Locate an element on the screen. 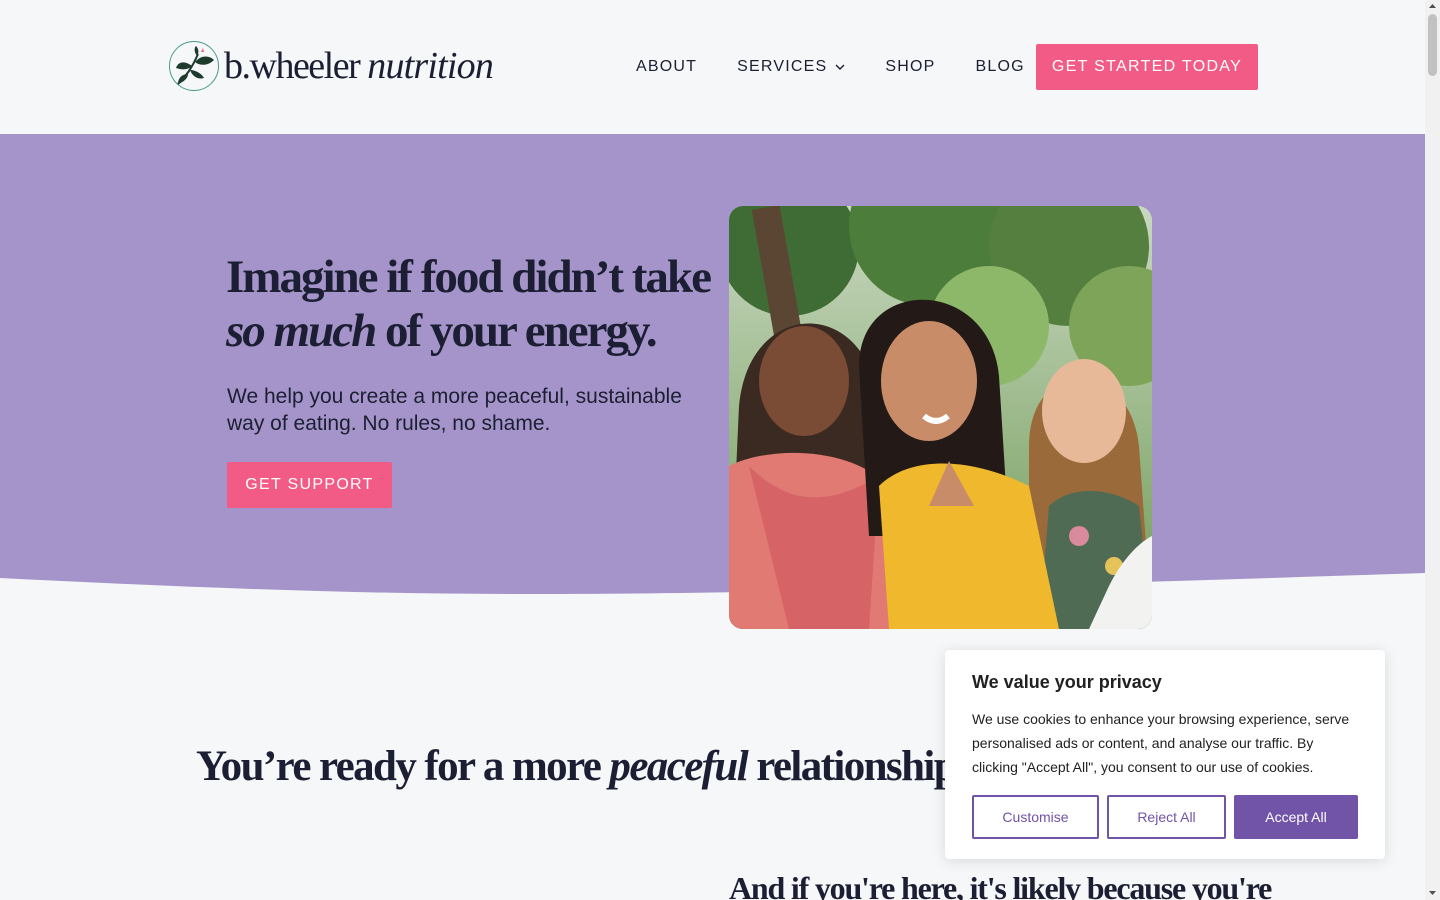  scrollbar-thumb is located at coordinates (1432, 45).